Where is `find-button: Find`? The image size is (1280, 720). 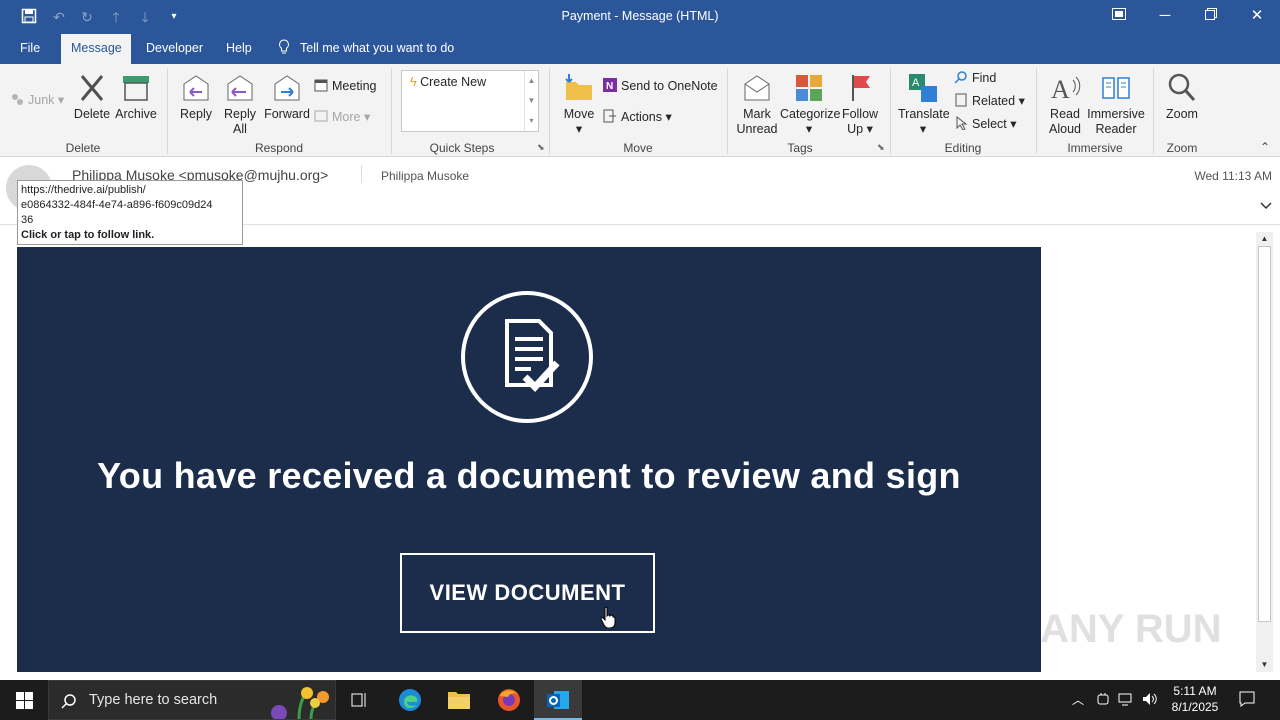
find-button: Find is located at coordinates (975, 78).